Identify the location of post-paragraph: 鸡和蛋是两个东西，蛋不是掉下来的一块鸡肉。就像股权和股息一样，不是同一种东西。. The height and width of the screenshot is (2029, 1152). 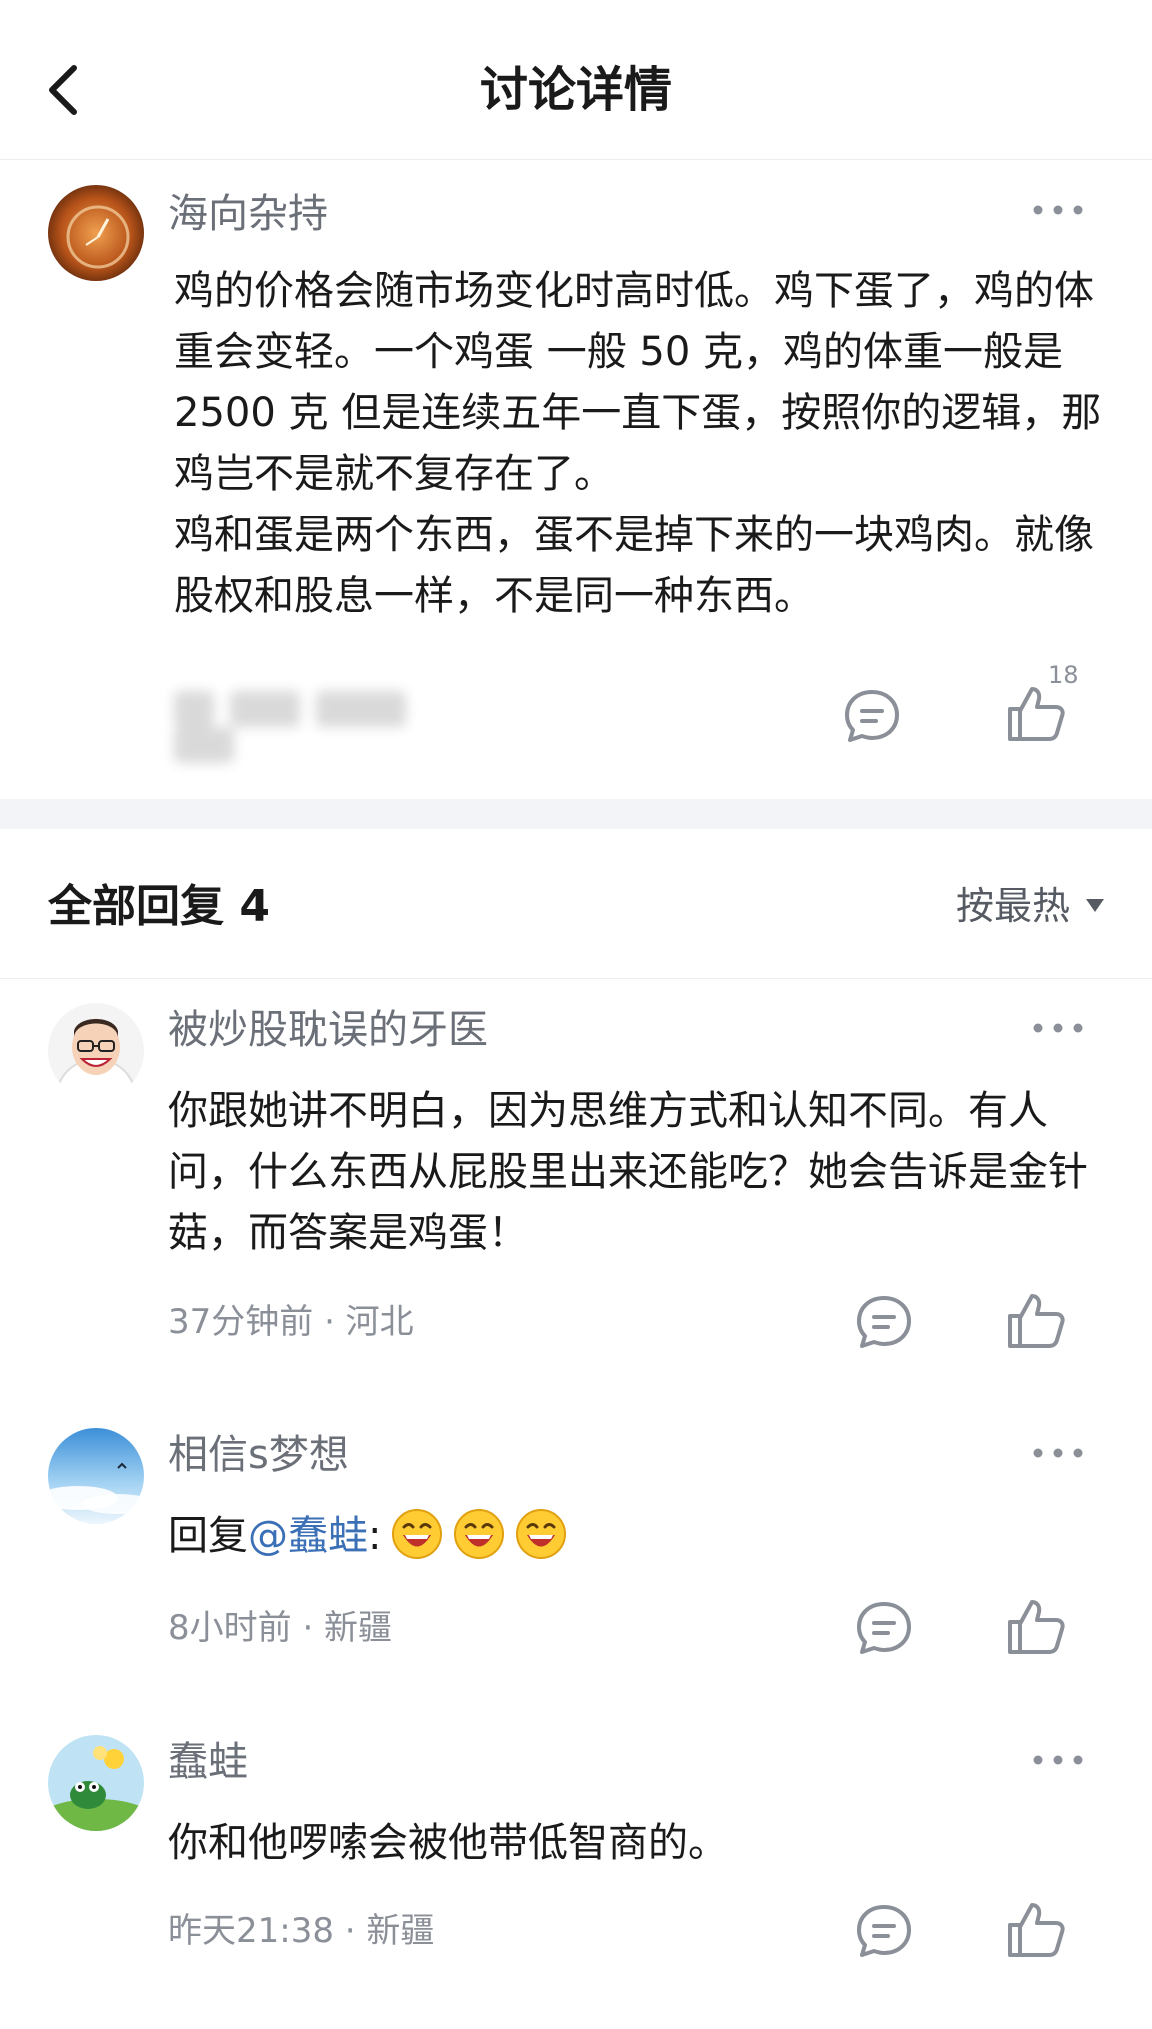
(634, 565).